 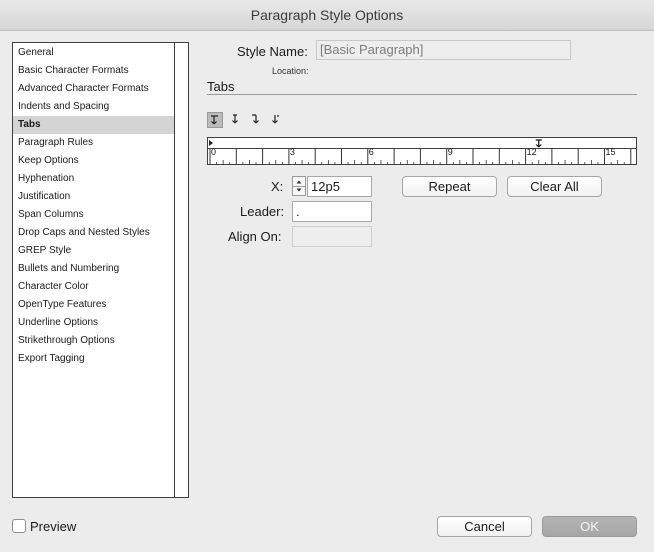 I want to click on leader-label: Leader:, so click(x=262, y=211).